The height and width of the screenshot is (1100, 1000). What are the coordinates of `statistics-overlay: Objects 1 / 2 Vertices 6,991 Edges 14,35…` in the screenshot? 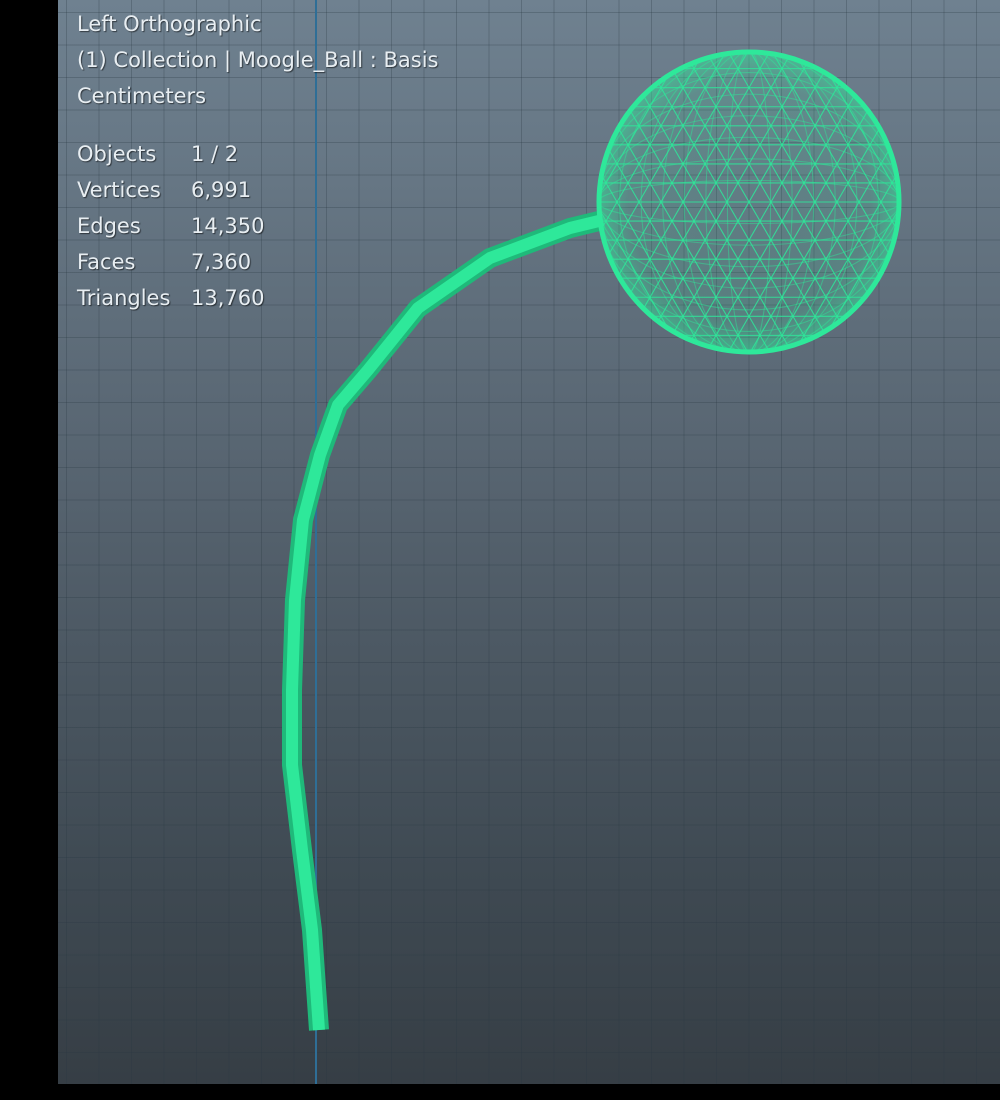 It's located at (170, 226).